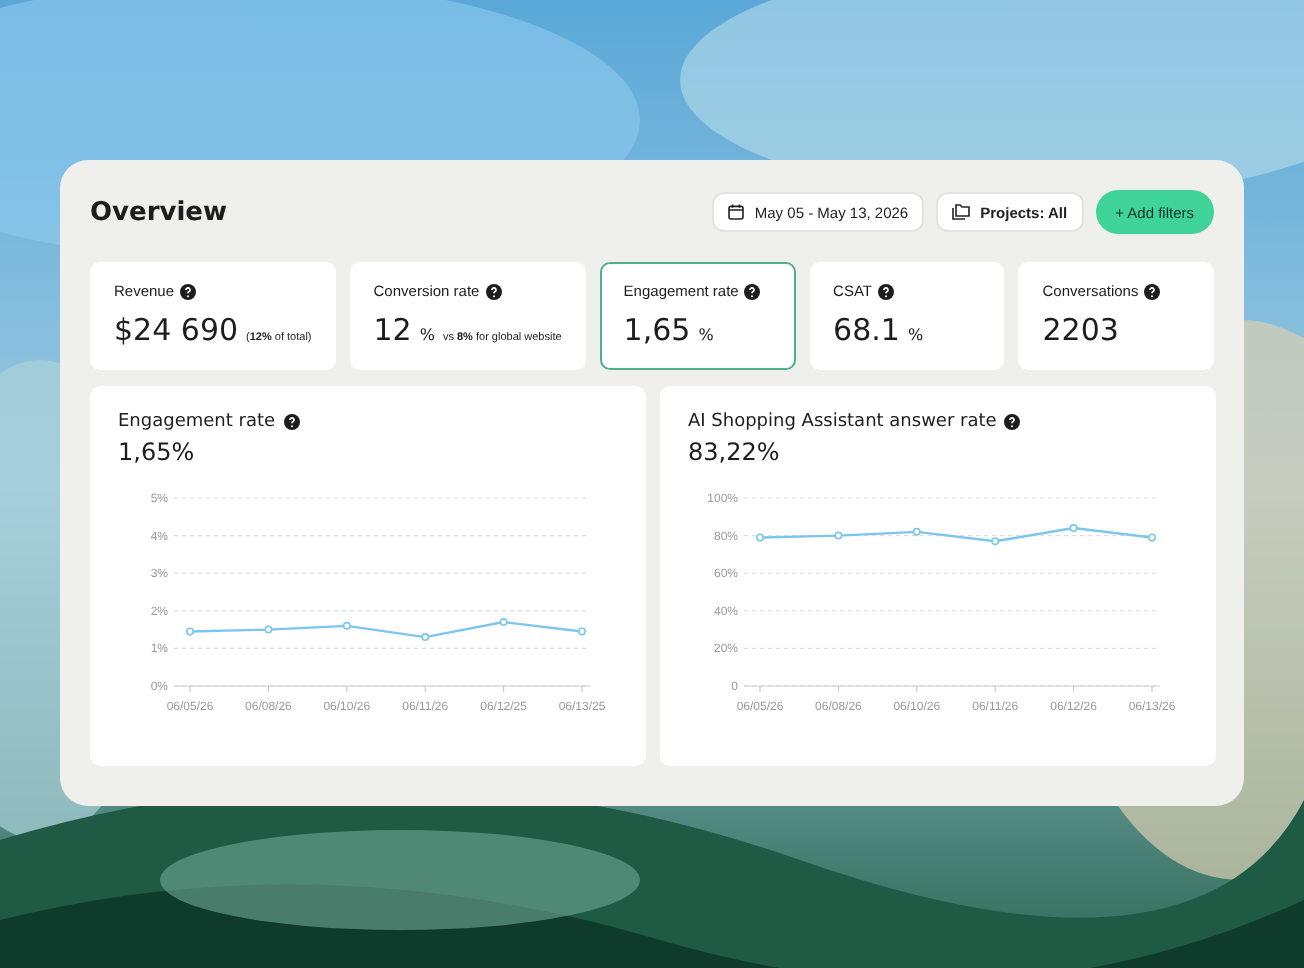 The width and height of the screenshot is (1304, 968). What do you see at coordinates (157, 452) in the screenshot?
I see `chart-value: 1,65%` at bounding box center [157, 452].